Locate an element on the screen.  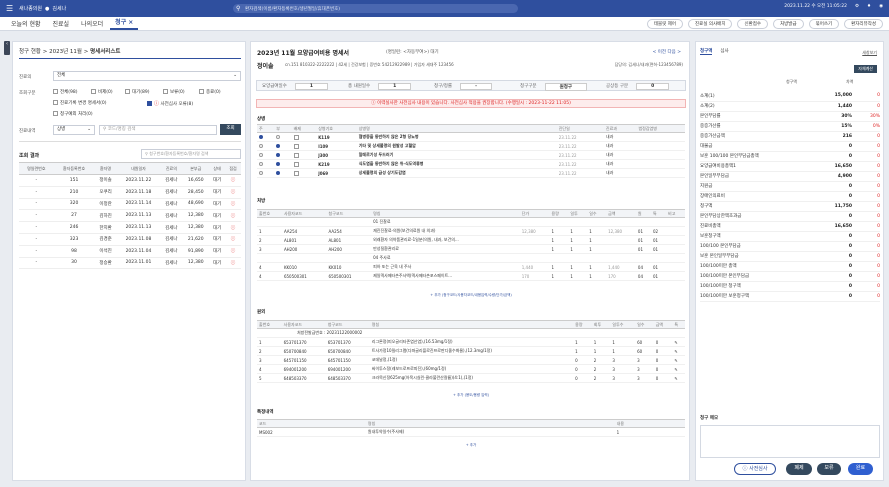
bundle-button: 묶어쓰기 is located at coordinates (824, 24).